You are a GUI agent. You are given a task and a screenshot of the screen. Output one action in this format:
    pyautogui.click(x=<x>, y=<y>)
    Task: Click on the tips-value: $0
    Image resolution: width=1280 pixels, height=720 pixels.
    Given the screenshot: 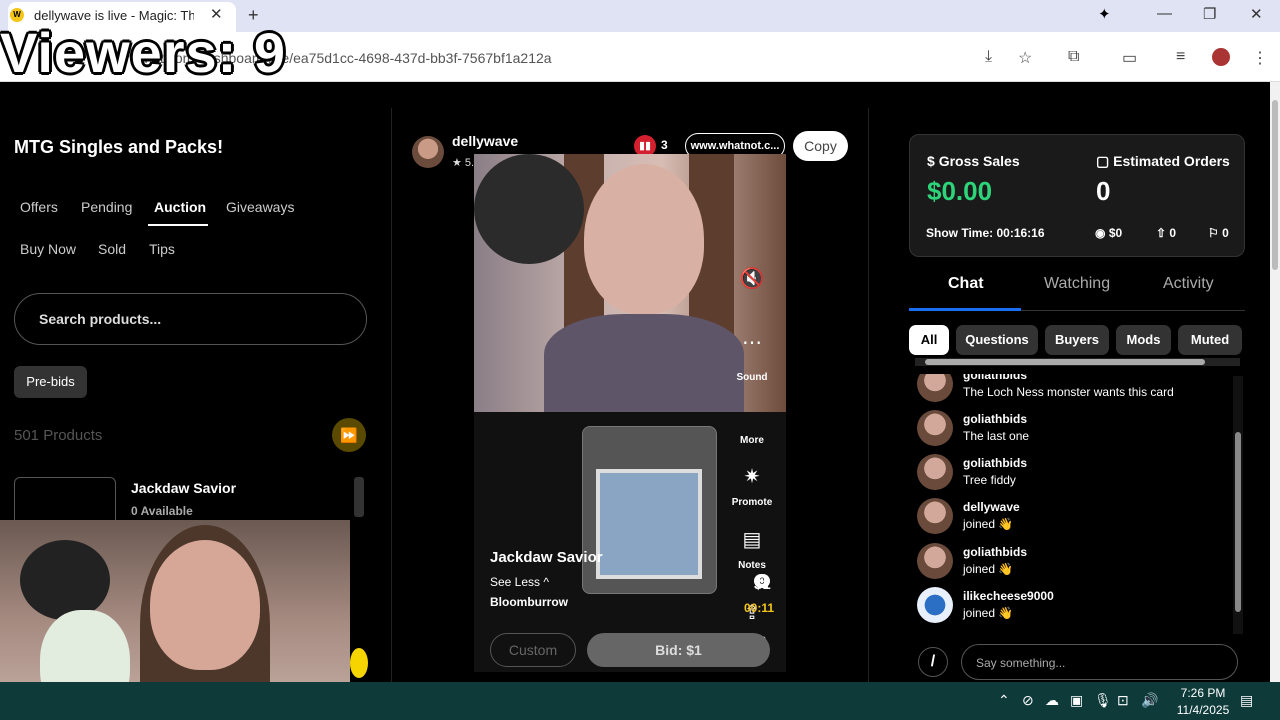 What is the action you would take?
    pyautogui.click(x=1115, y=233)
    